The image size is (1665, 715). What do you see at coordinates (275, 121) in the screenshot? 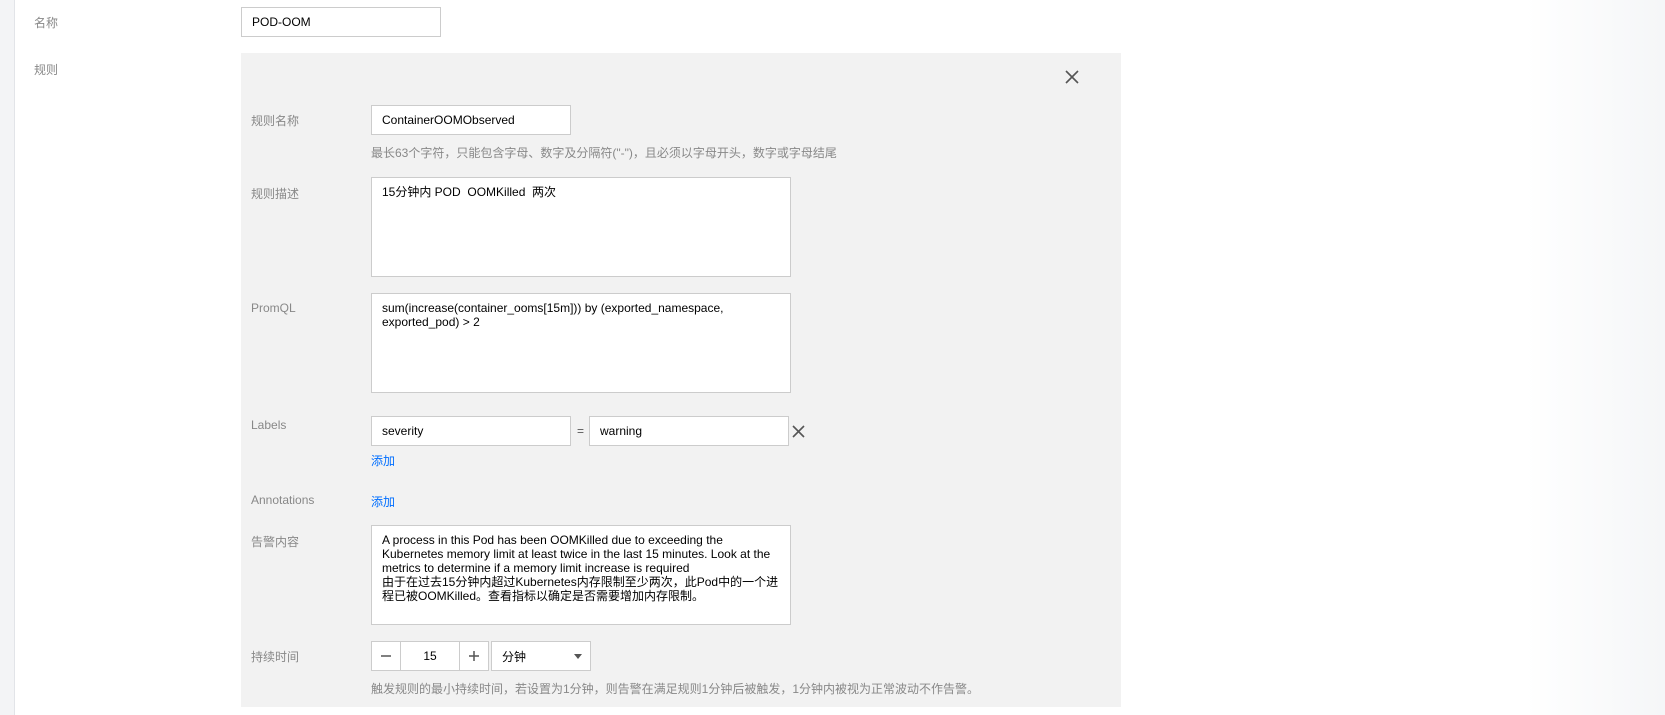
I see `rule-name-label: 规则名称` at bounding box center [275, 121].